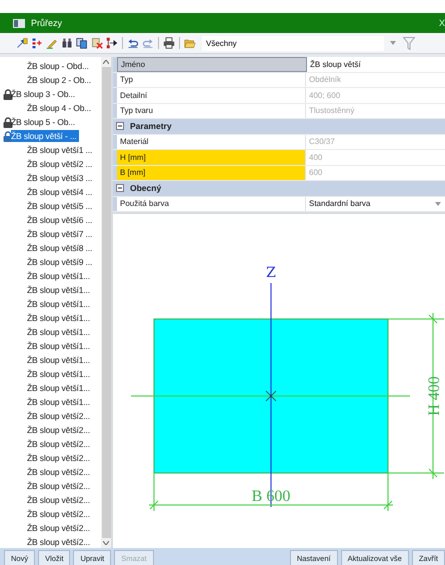 The image size is (445, 565). Describe the element at coordinates (211, 111) in the screenshot. I see `property-name: Typ tvaru` at that location.